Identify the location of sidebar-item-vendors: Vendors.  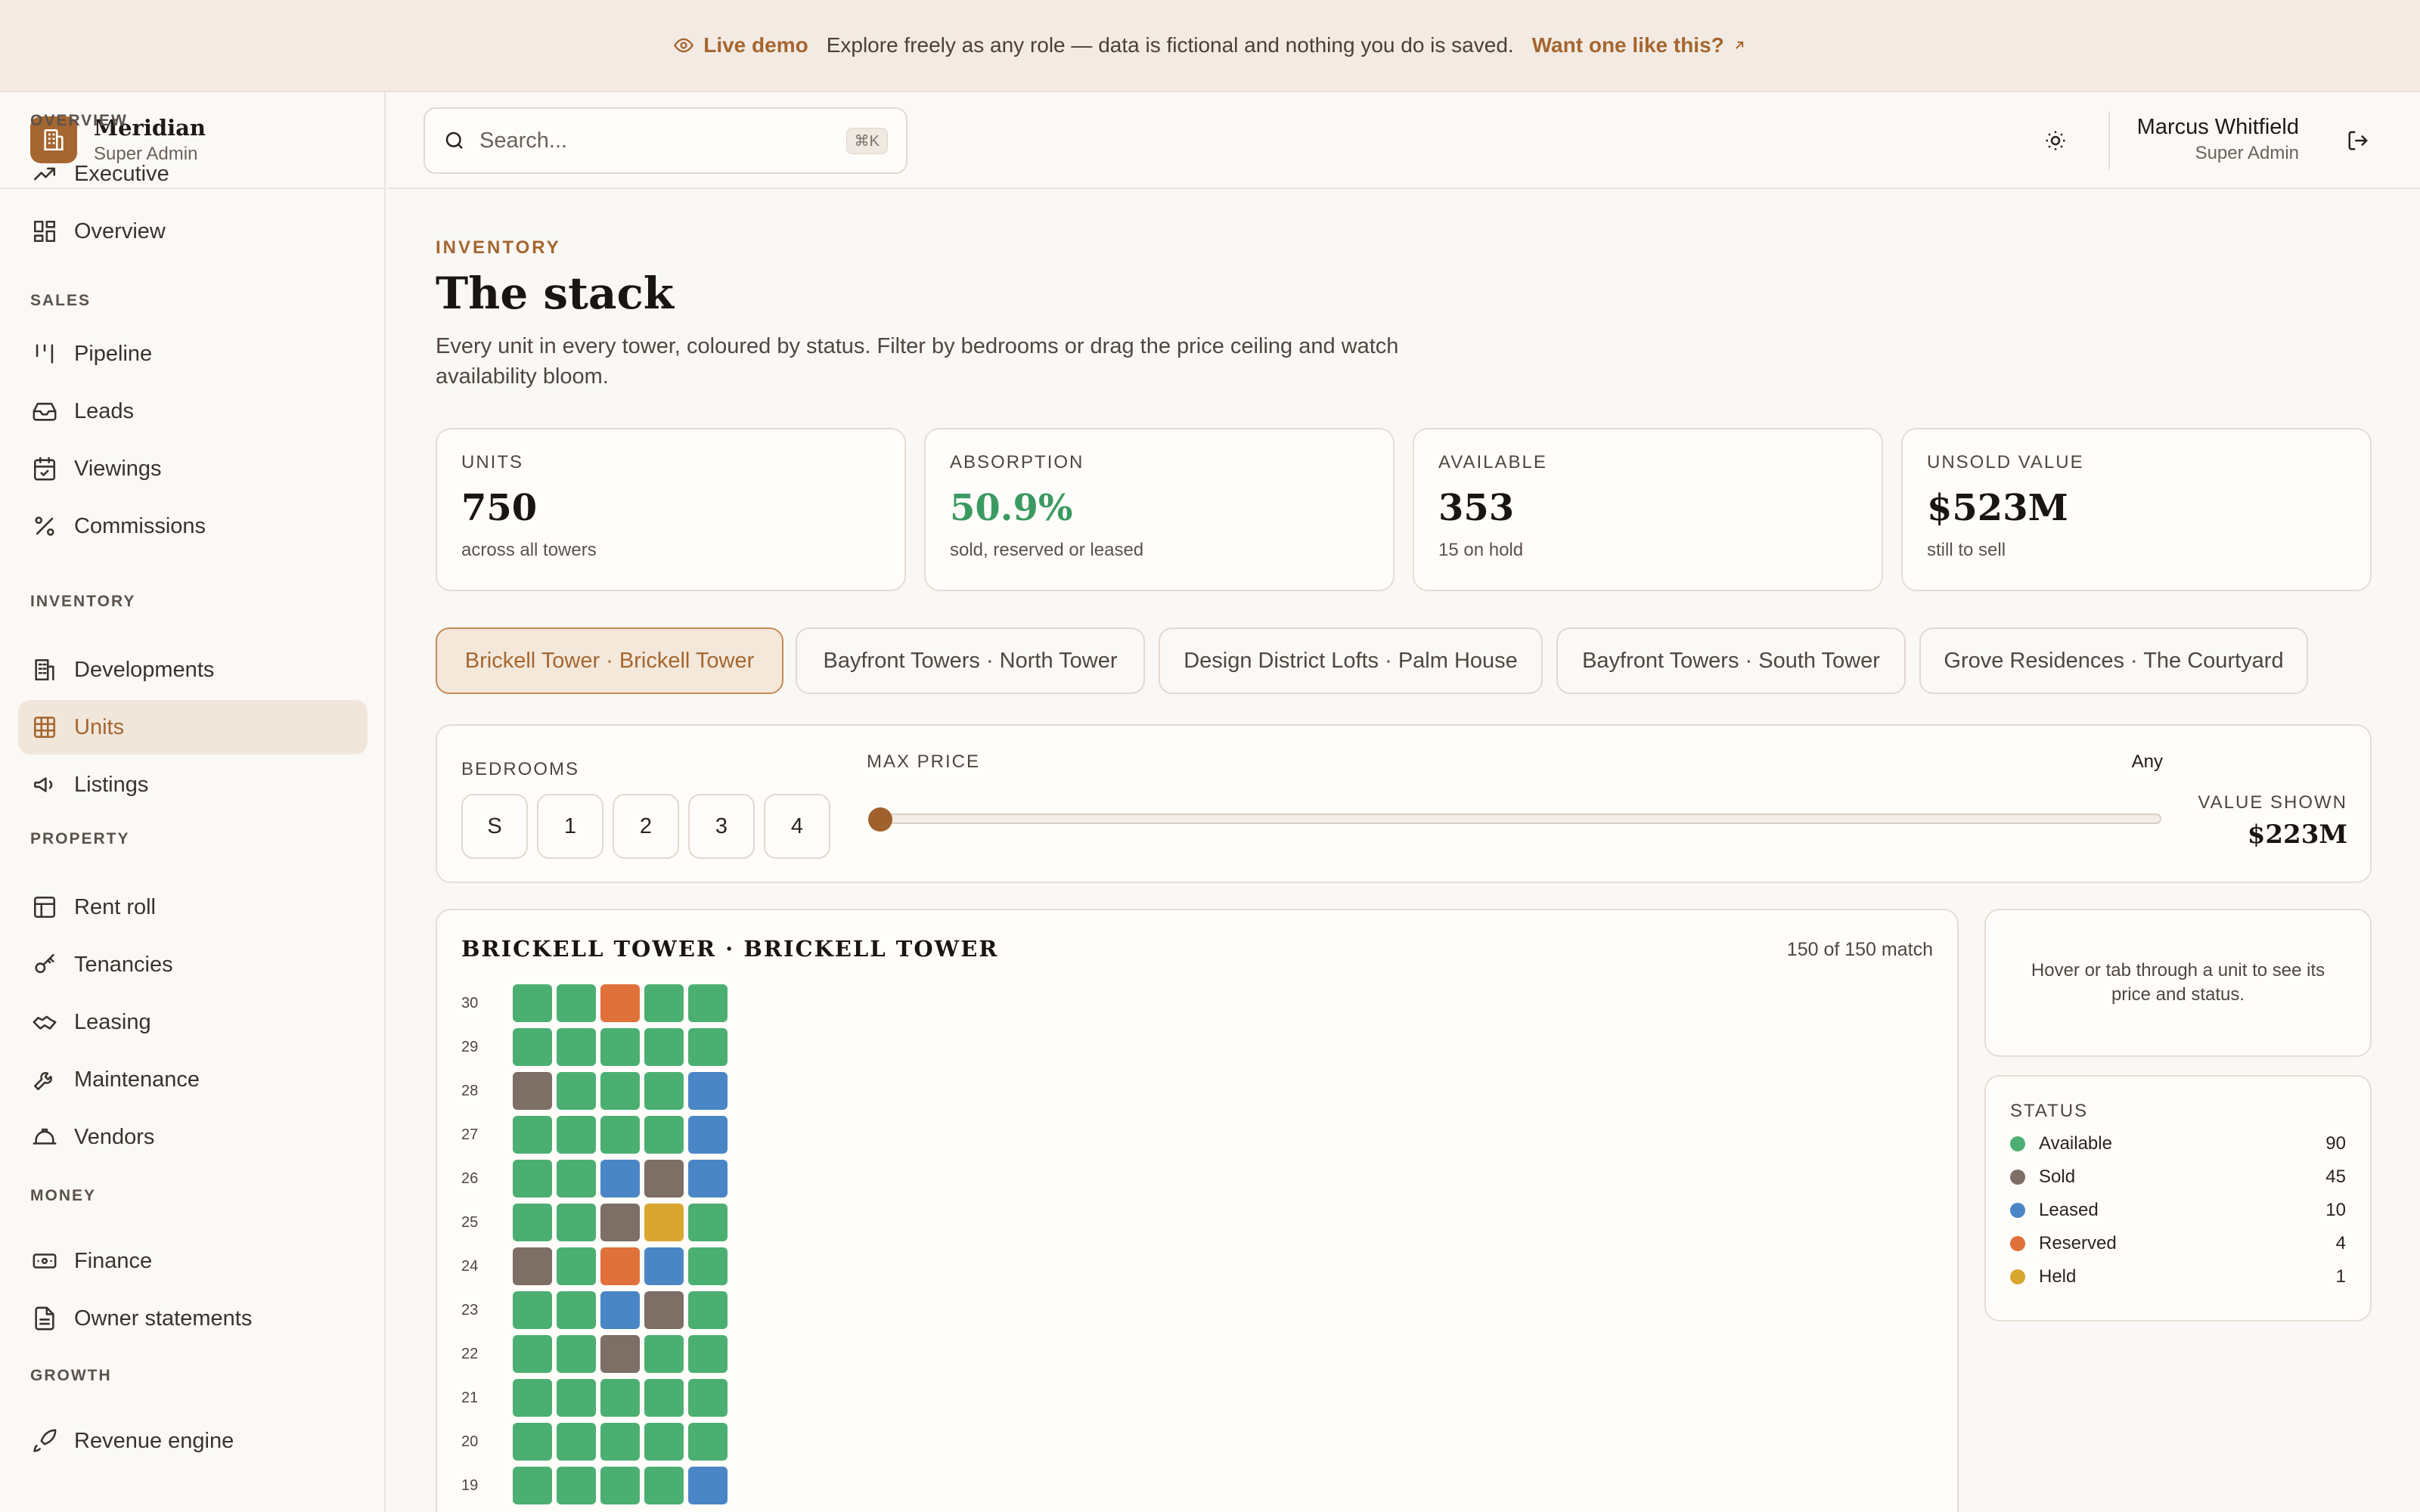
(193, 1137).